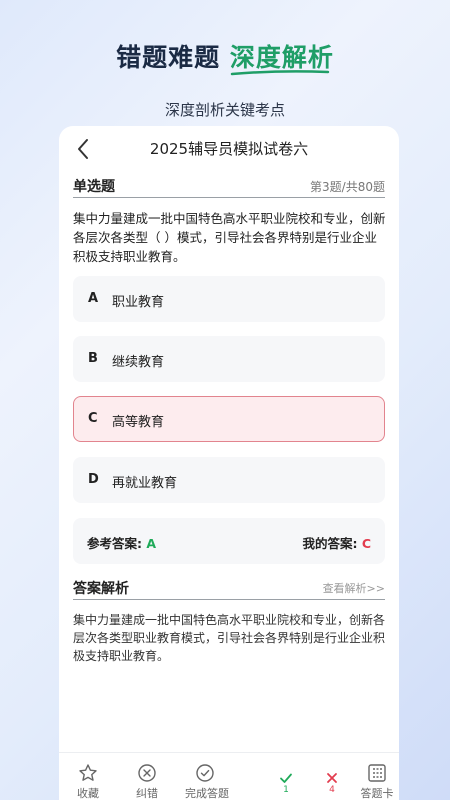  What do you see at coordinates (224, 110) in the screenshot?
I see `promo-subtitle: 深度剖析关键考点` at bounding box center [224, 110].